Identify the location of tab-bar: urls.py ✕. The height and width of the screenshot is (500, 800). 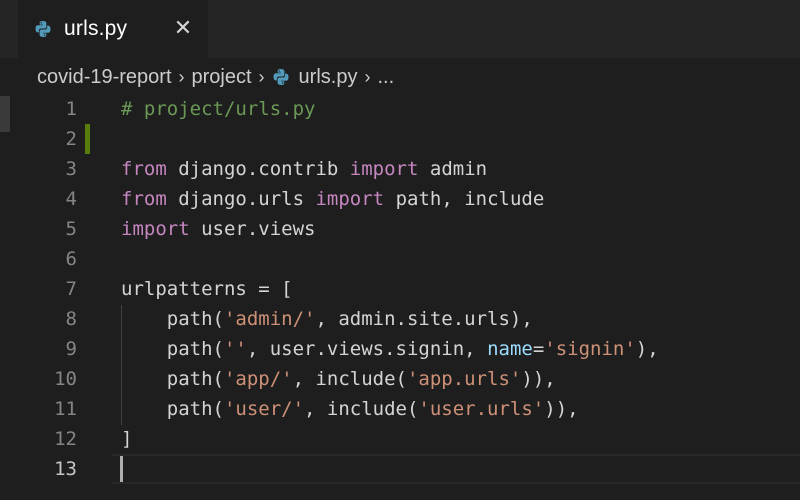
(400, 29).